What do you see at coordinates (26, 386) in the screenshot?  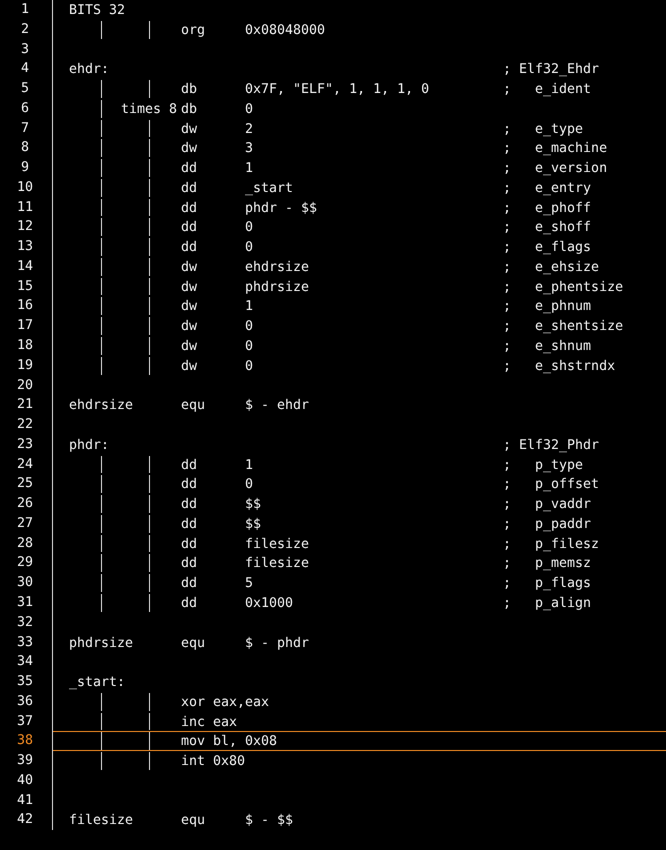 I see `line-number: 20` at bounding box center [26, 386].